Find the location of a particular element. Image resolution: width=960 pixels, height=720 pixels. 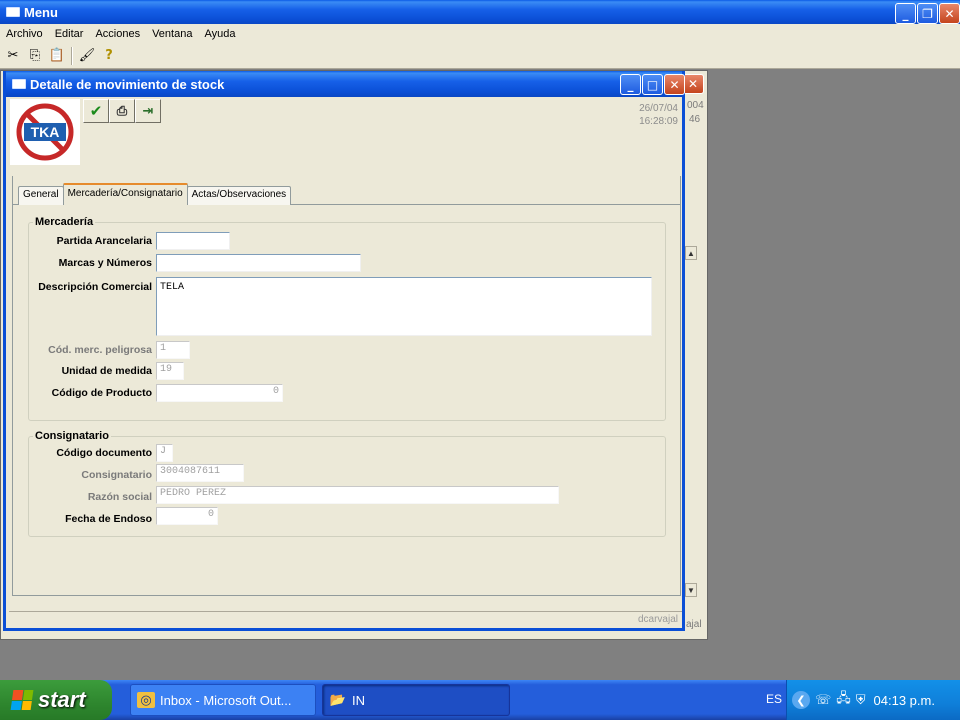

consignatario-input: 3004087611 is located at coordinates (200, 473).